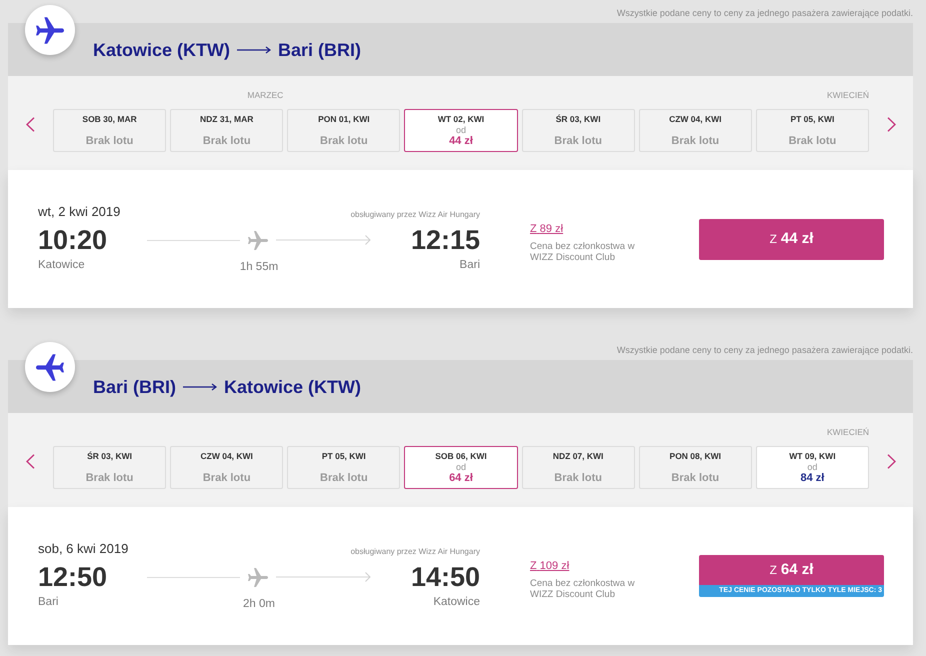  I want to click on flight-duration: 2h 0m, so click(259, 604).